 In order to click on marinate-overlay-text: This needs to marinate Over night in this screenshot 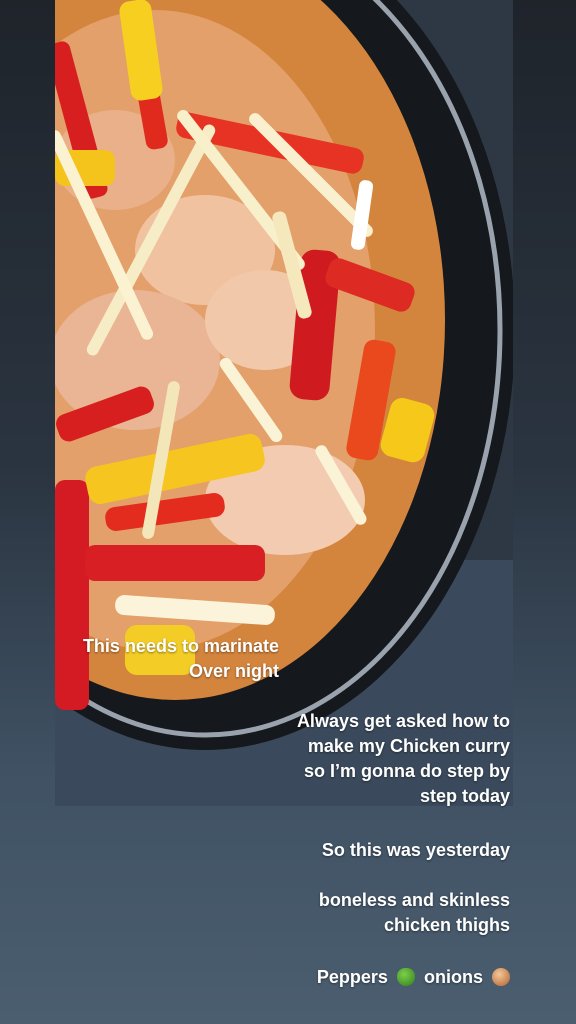, I will do `click(181, 659)`.